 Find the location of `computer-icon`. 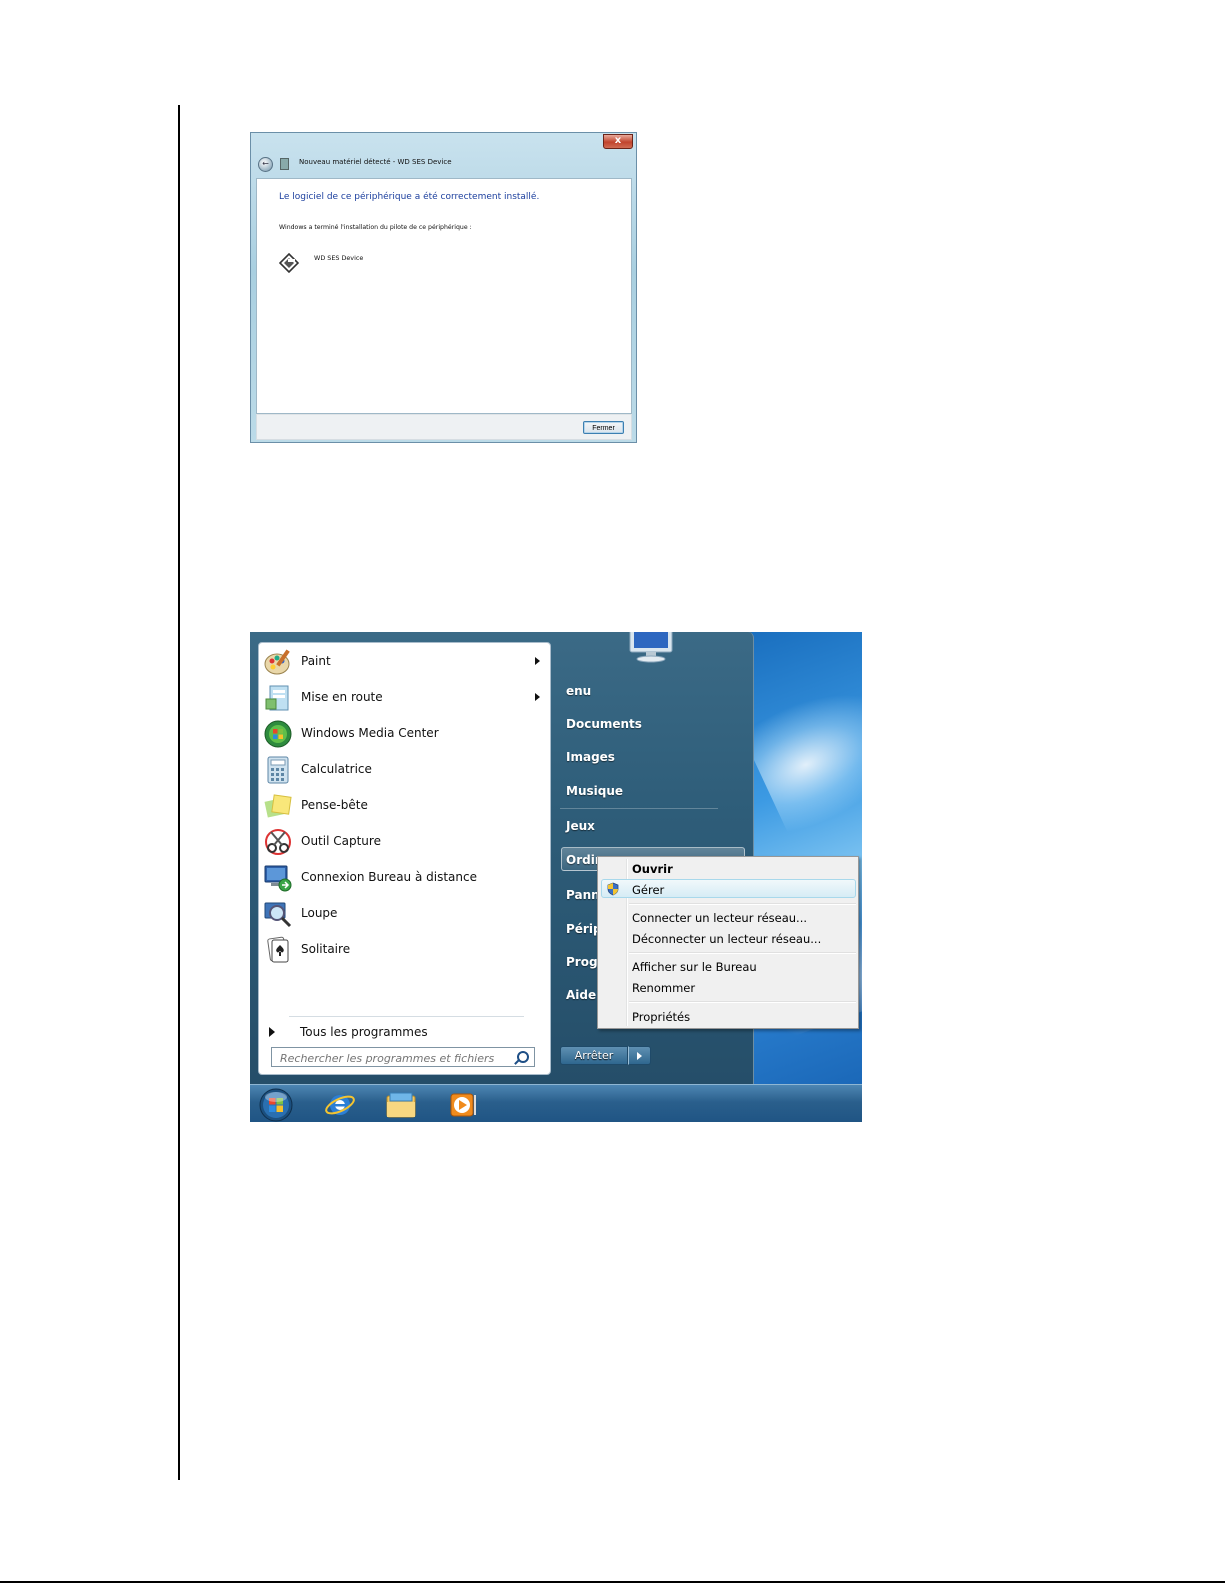

computer-icon is located at coordinates (651, 647).